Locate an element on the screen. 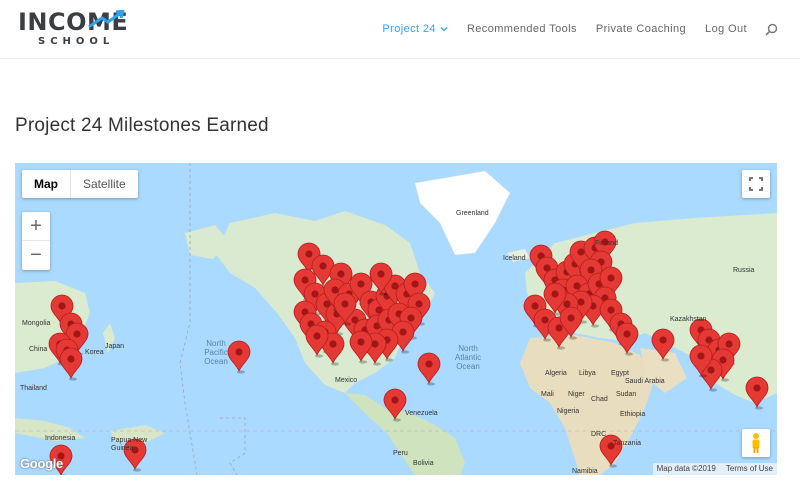 The height and width of the screenshot is (501, 800). label-bolivia: Bolivia is located at coordinates (423, 463).